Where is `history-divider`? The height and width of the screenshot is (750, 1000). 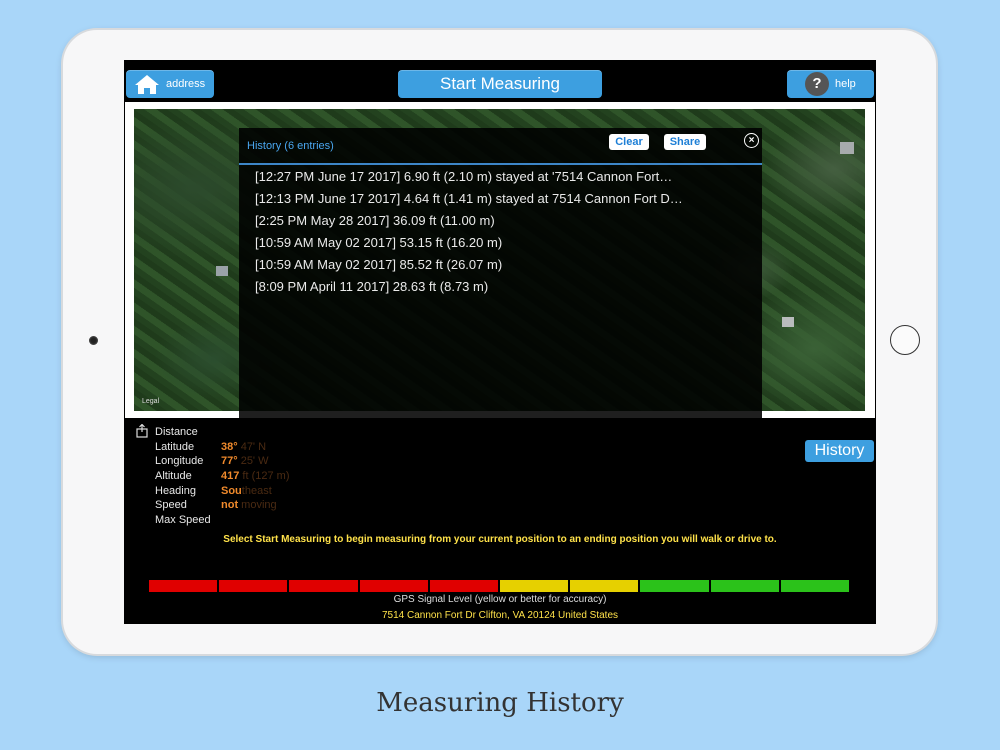
history-divider is located at coordinates (500, 164).